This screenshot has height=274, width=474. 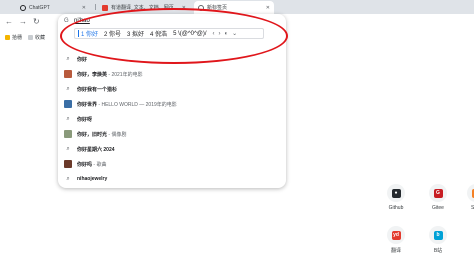 I want to click on suggestion-text: 你好，李焕英 - 2021年的电影, so click(x=110, y=74).